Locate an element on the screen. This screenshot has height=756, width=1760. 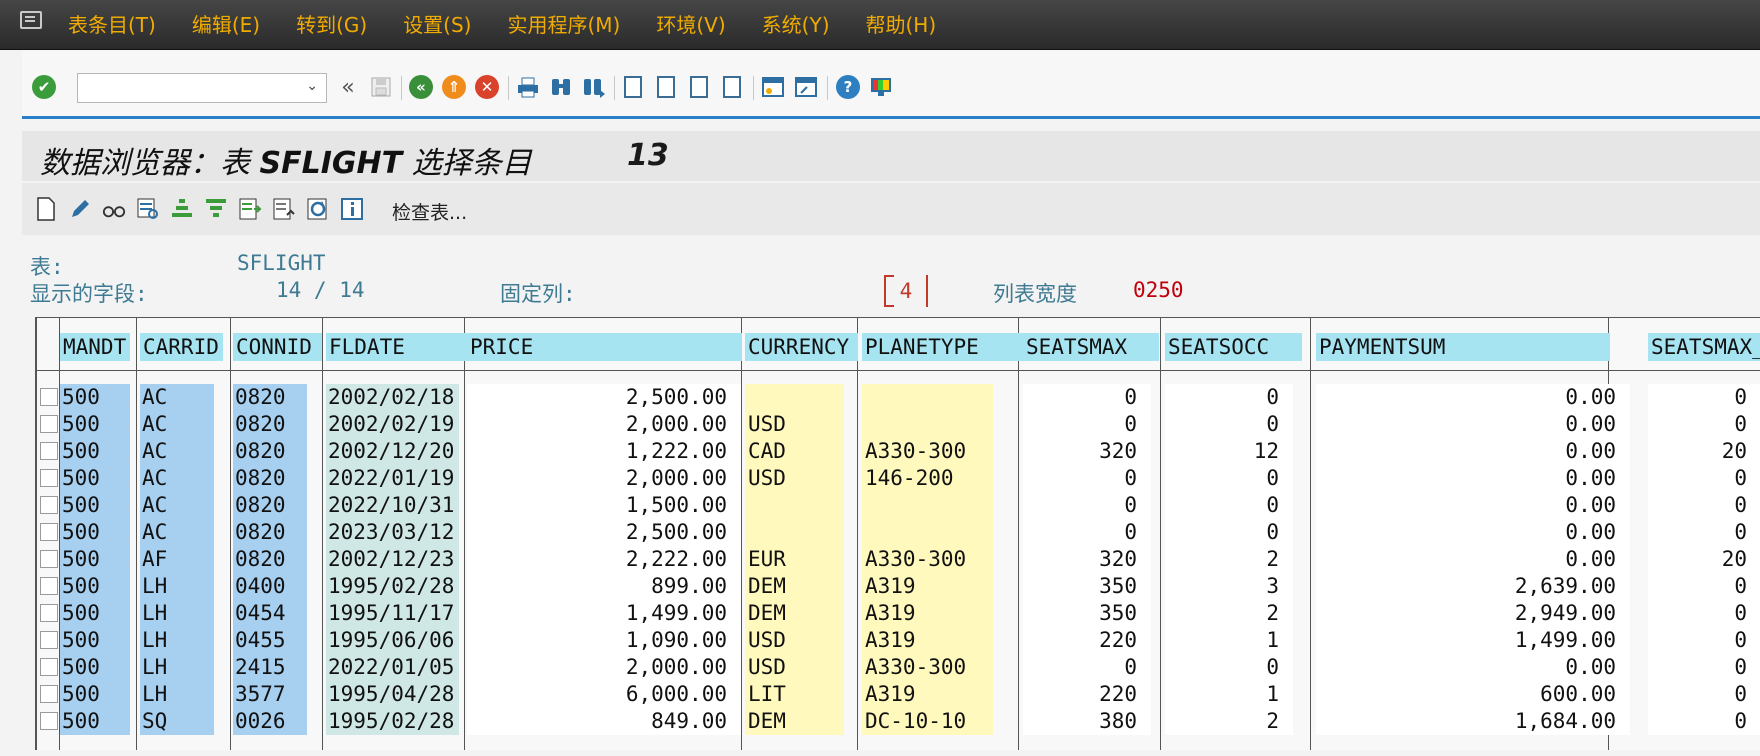
exit-icon: ⇑ is located at coordinates (454, 87).